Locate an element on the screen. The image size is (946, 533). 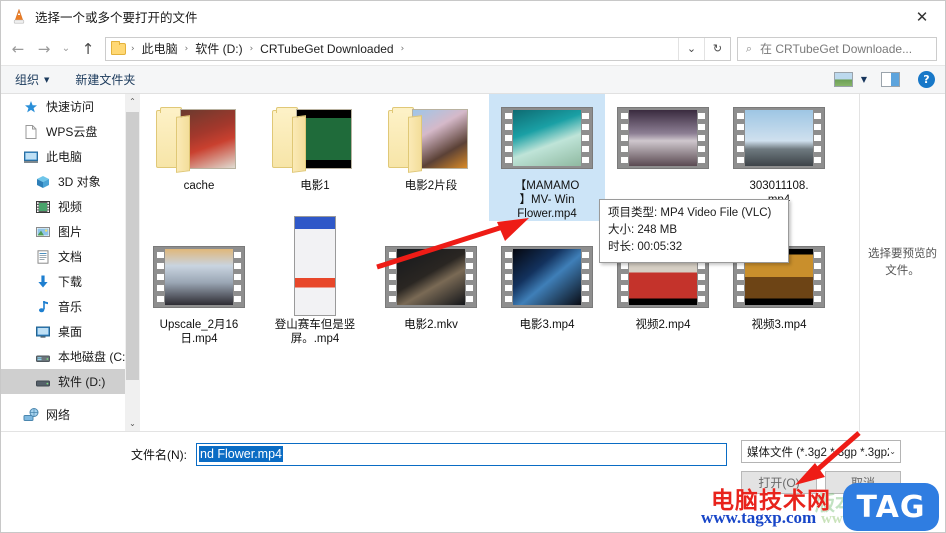
file-item-movie2-mkv: 电影2.mkv is located at coordinates (431, 289).